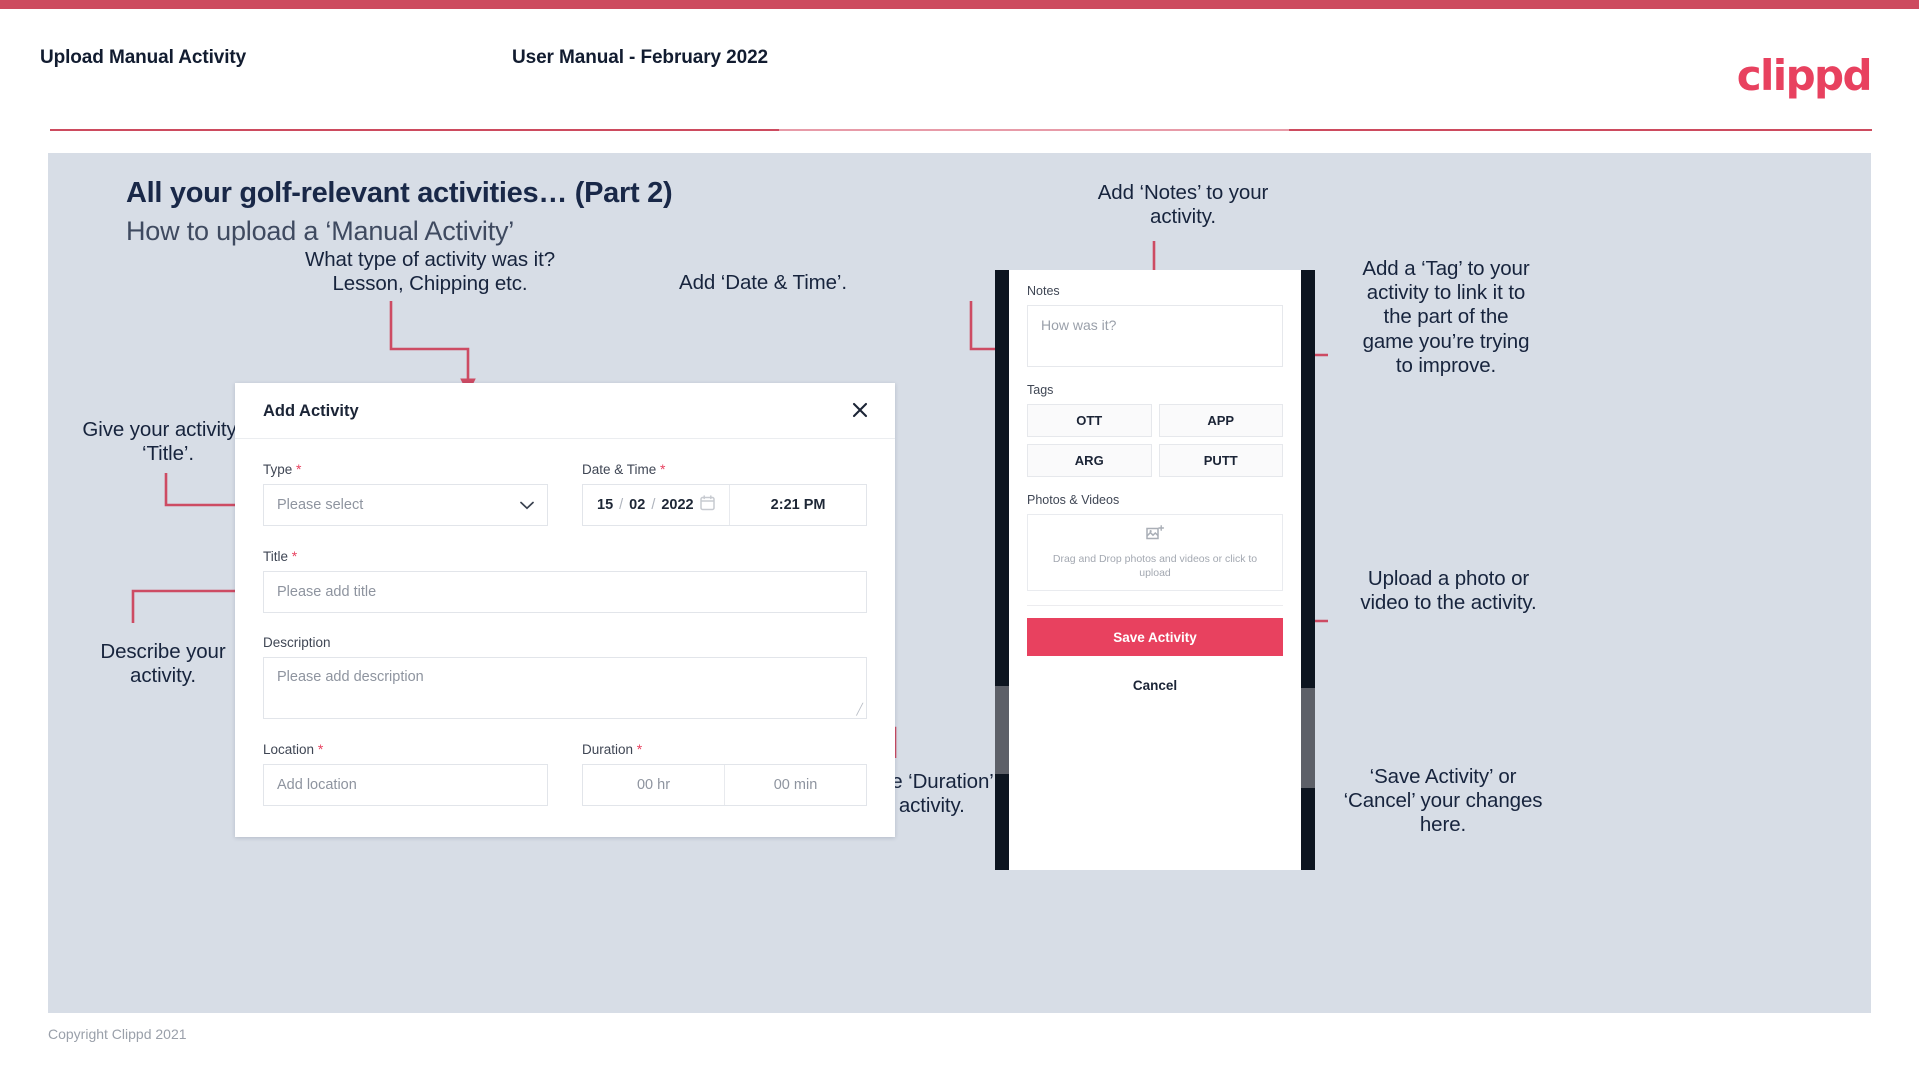 The image size is (1919, 1079). Describe the element at coordinates (1183, 205) in the screenshot. I see `annotation-notes: Add ‘Notes’ to your activity.` at that location.